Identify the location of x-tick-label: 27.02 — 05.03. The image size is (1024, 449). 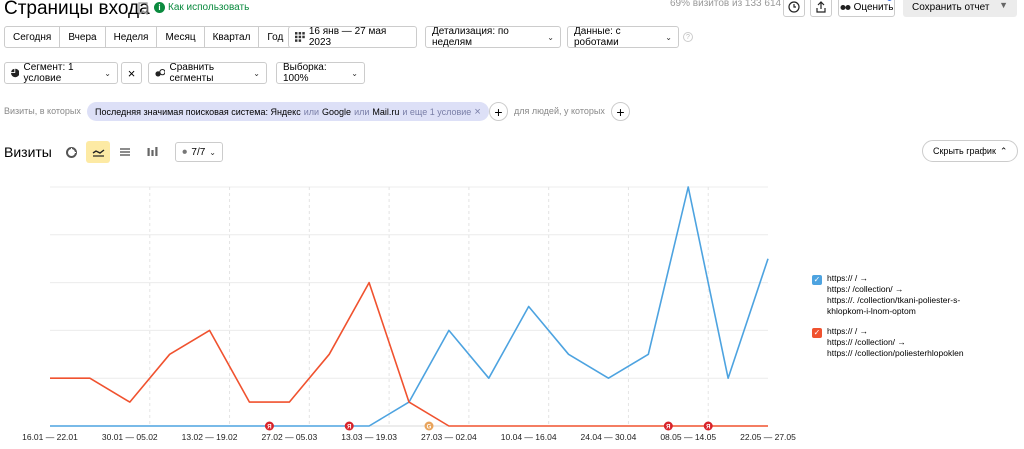
(289, 437).